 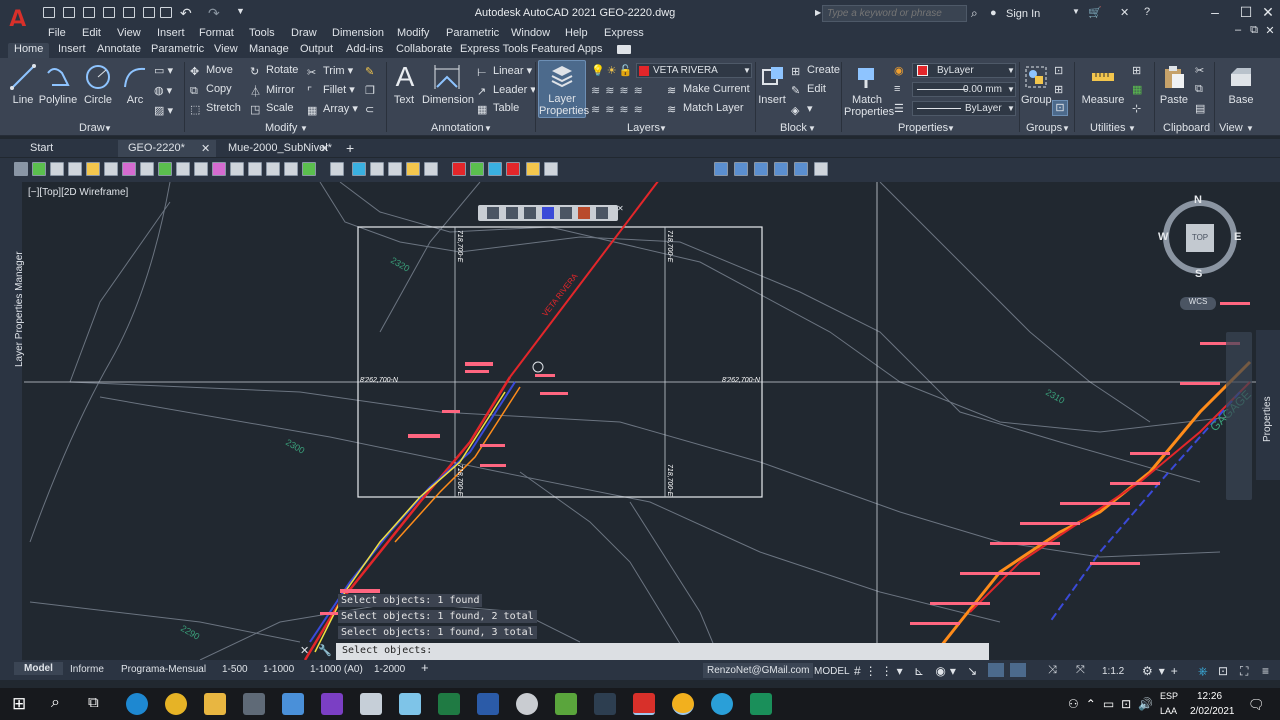 I want to click on search-icon: ⌕, so click(x=974, y=13).